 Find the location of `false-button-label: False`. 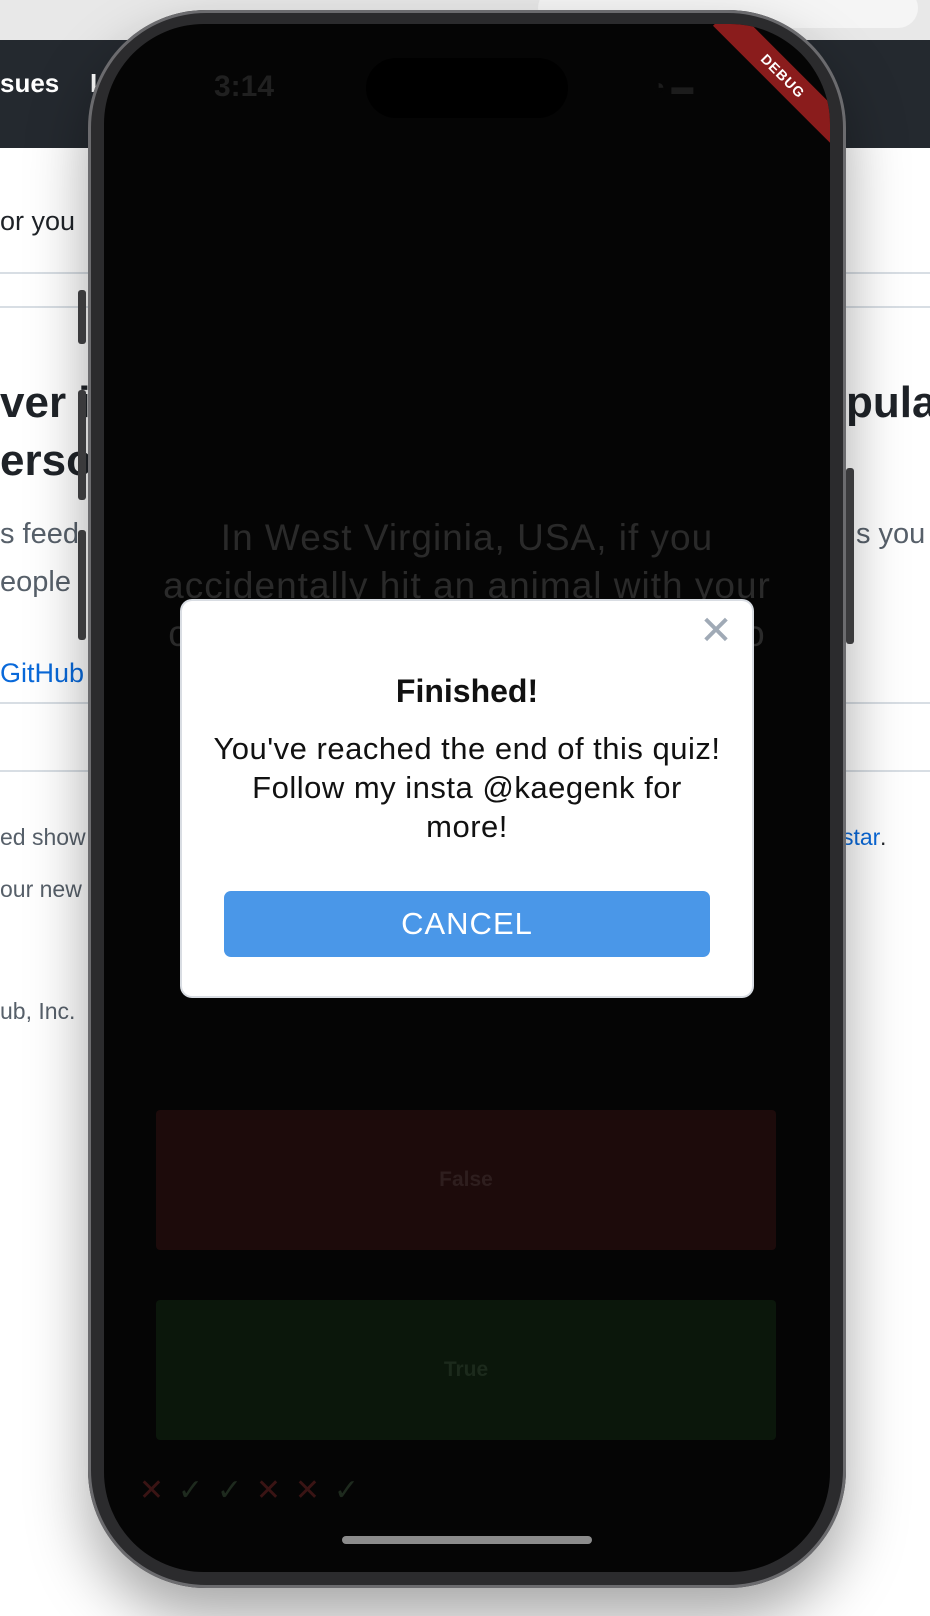

false-button-label: False is located at coordinates (466, 1179).